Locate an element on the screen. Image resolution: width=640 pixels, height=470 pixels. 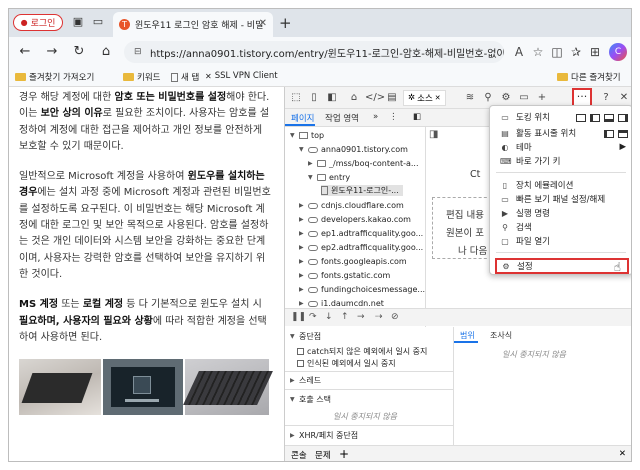
menu-quick-view: ▭ 빠른 보기 패널 설정/해제 is located at coordinates (560, 199).